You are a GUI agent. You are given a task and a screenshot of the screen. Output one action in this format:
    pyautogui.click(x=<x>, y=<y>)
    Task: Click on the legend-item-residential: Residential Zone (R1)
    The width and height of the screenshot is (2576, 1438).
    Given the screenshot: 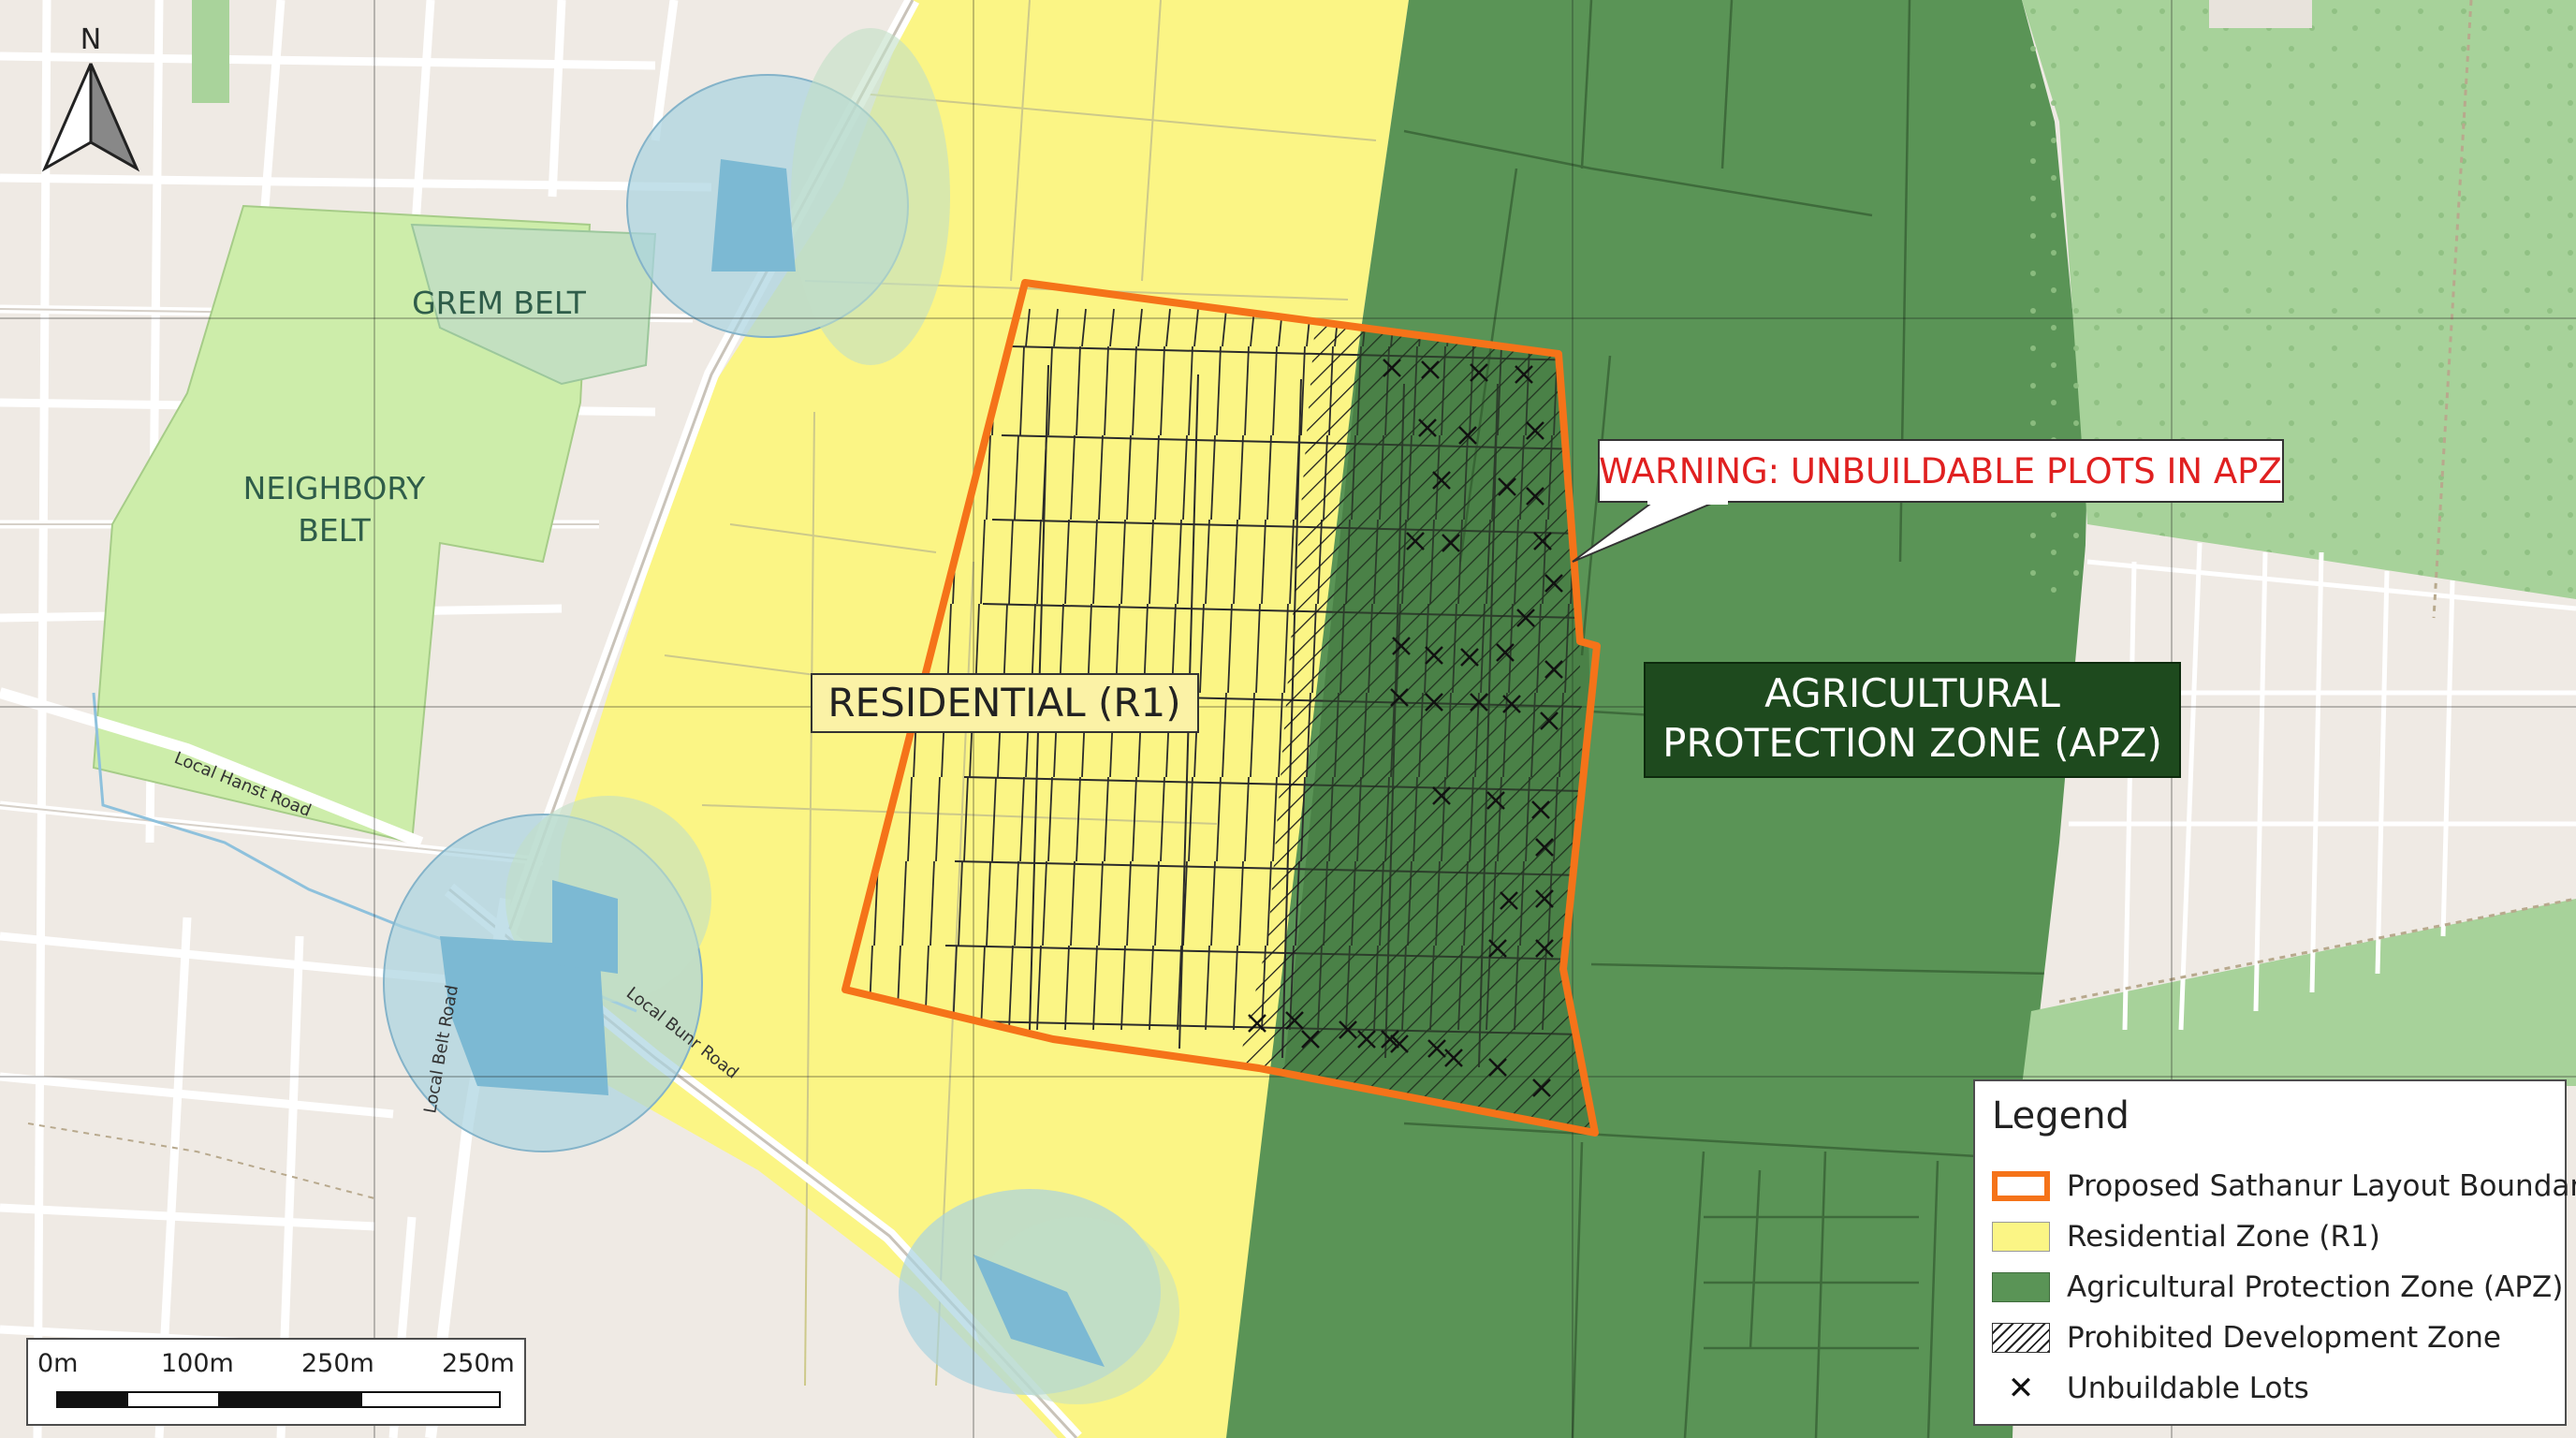 What is the action you would take?
    pyautogui.click(x=2186, y=1236)
    